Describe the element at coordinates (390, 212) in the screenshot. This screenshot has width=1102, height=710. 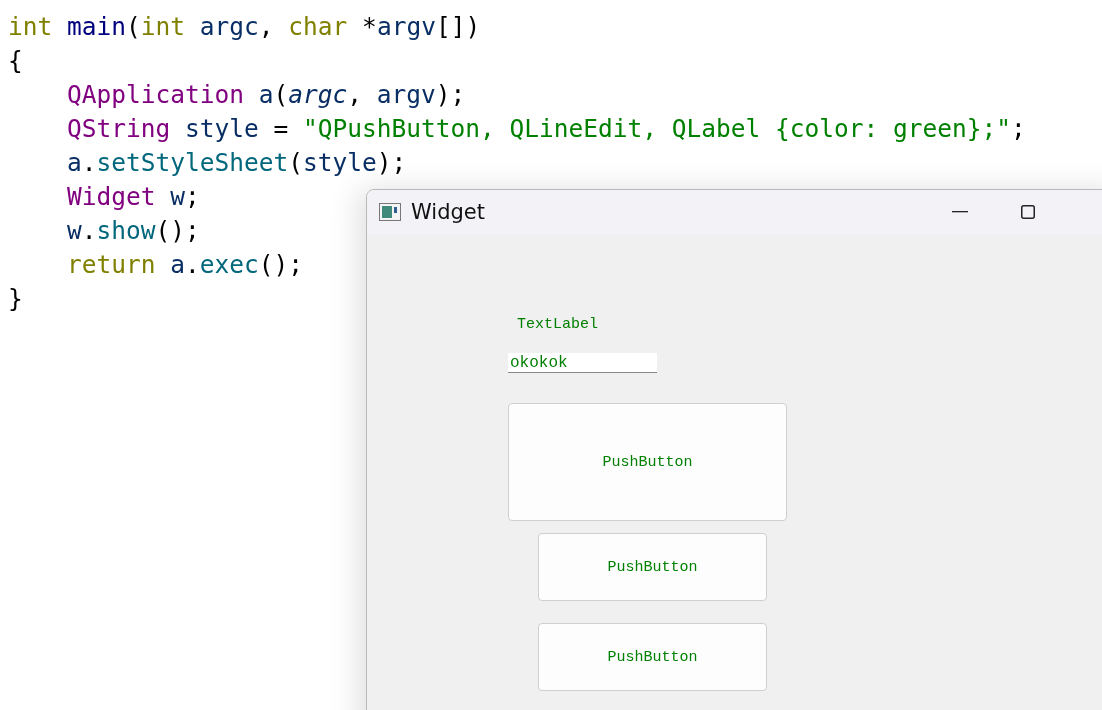
I see `window-icon` at that location.